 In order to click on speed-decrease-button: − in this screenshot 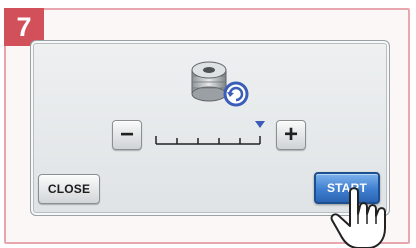, I will do `click(127, 135)`.